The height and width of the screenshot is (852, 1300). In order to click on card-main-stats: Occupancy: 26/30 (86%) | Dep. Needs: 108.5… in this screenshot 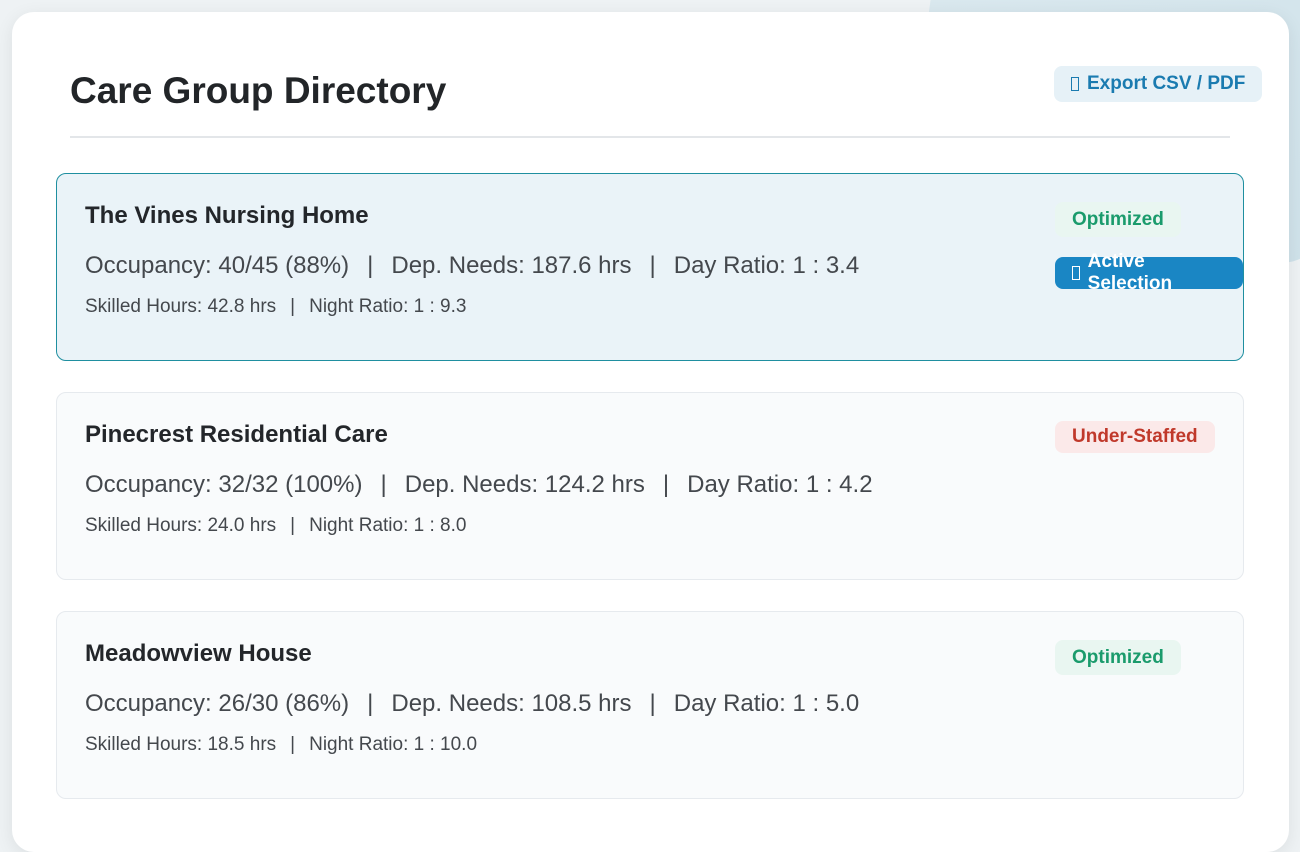, I will do `click(472, 704)`.